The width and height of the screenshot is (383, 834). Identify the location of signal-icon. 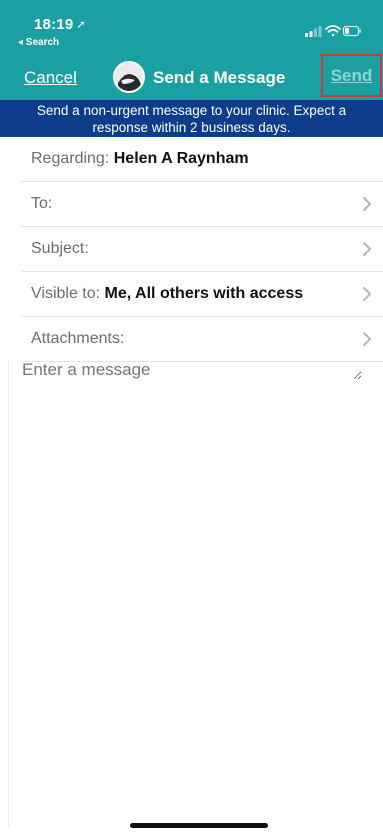
(313, 31).